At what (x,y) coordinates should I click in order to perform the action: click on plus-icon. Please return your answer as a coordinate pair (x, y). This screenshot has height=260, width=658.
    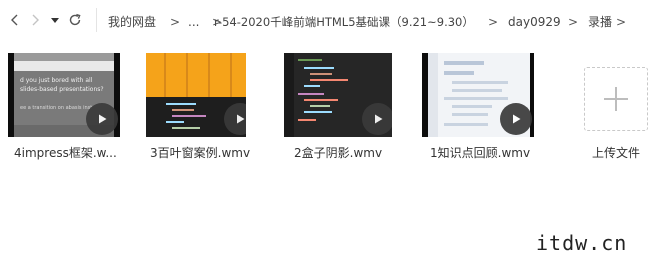
    Looking at the image, I should click on (616, 99).